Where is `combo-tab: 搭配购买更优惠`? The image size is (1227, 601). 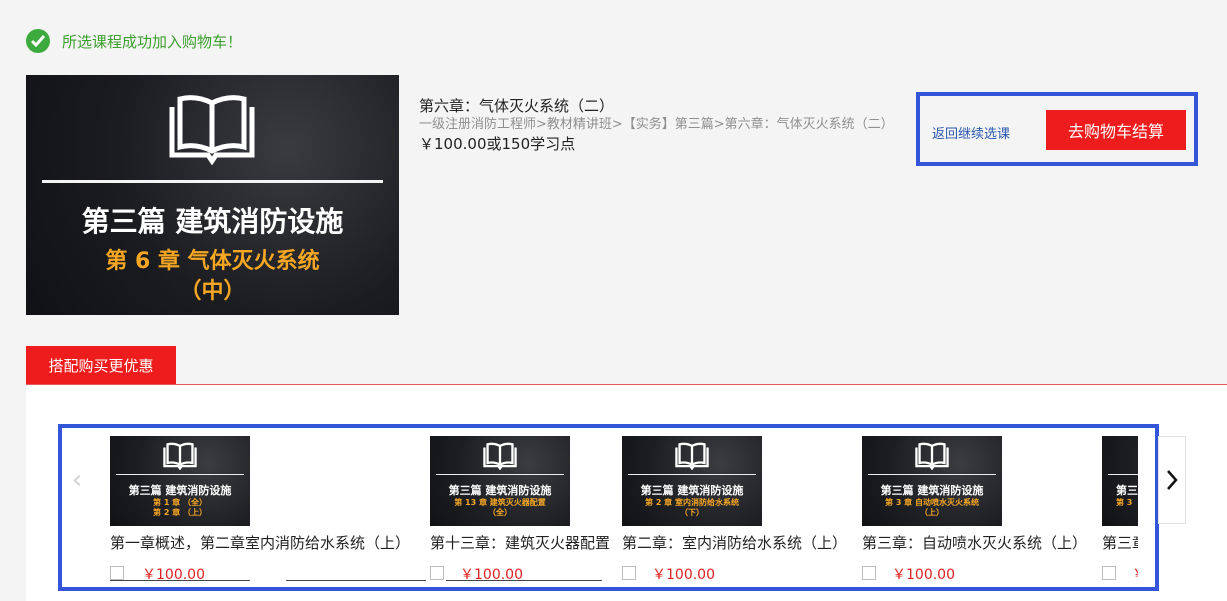 combo-tab: 搭配购买更优惠 is located at coordinates (101, 365).